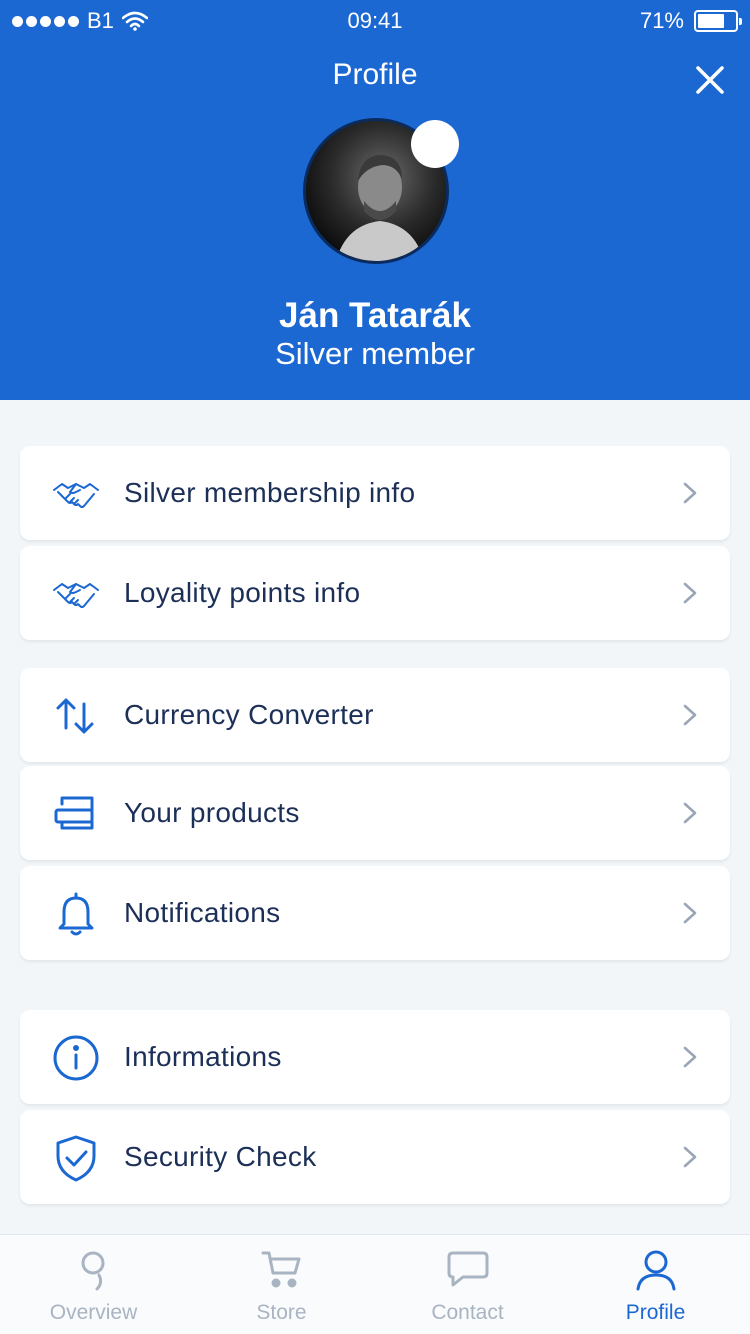 The image size is (750, 1334). What do you see at coordinates (375, 715) in the screenshot?
I see `menu-item-currency-converter: Currency Converter` at bounding box center [375, 715].